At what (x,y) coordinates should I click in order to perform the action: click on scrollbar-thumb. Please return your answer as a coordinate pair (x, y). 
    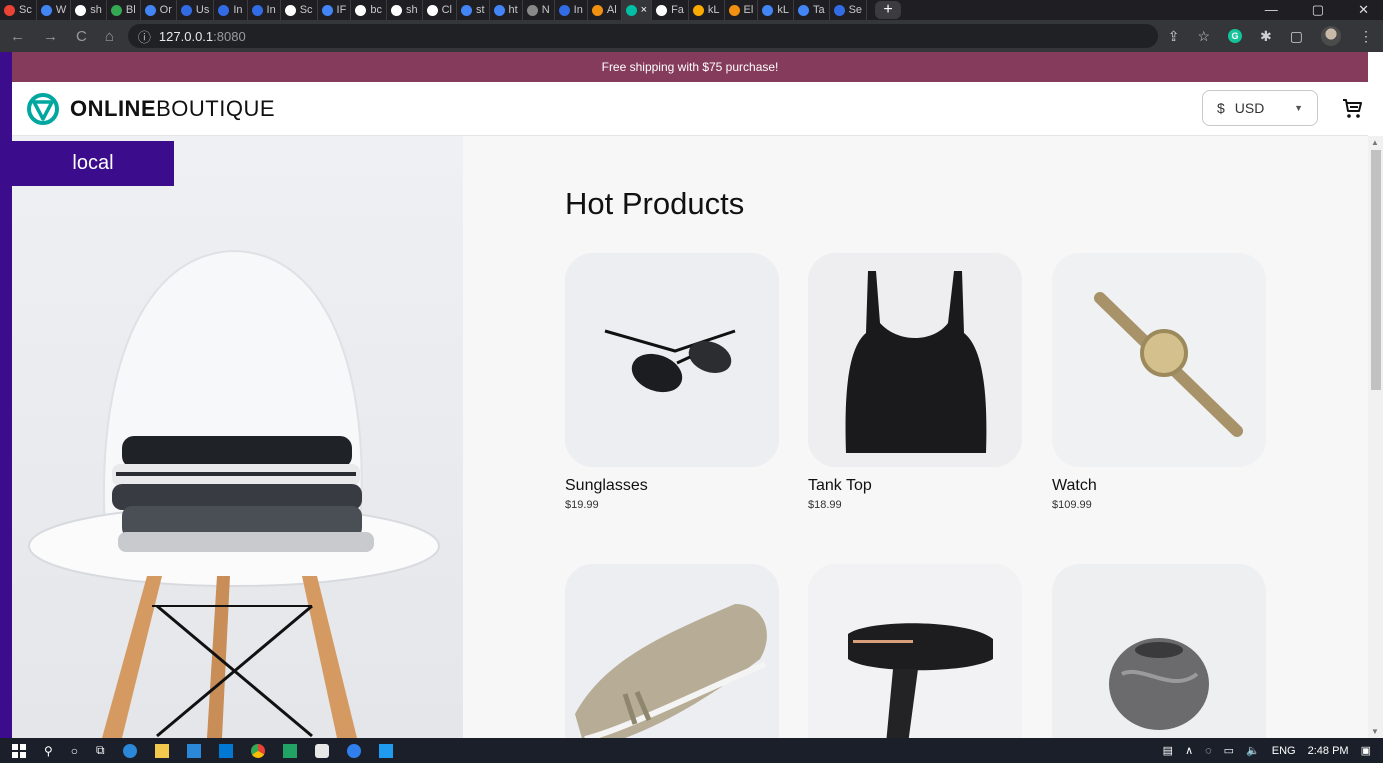
    Looking at the image, I should click on (1376, 270).